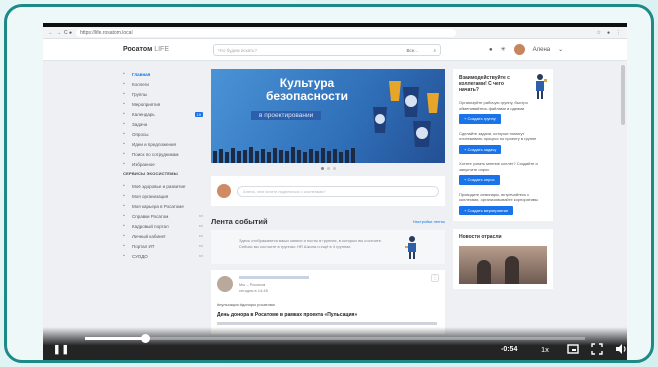  What do you see at coordinates (158, 206) in the screenshot?
I see `service-item-label: Моя карьера в Росатоме` at bounding box center [158, 206].